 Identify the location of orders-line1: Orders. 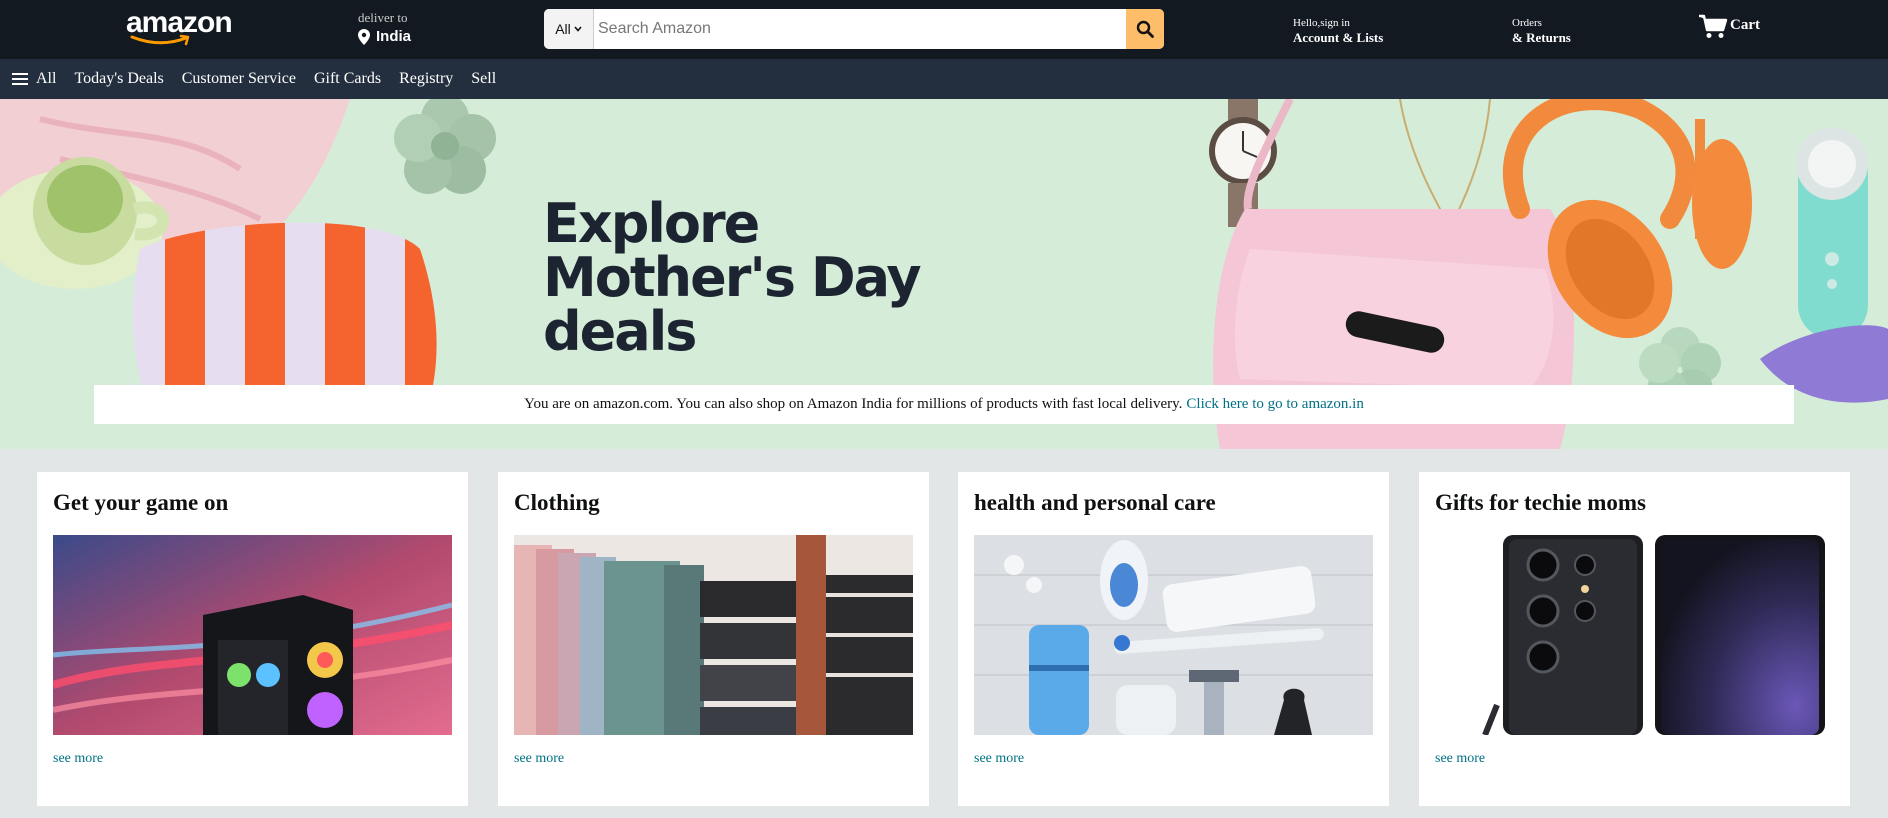
(1527, 23).